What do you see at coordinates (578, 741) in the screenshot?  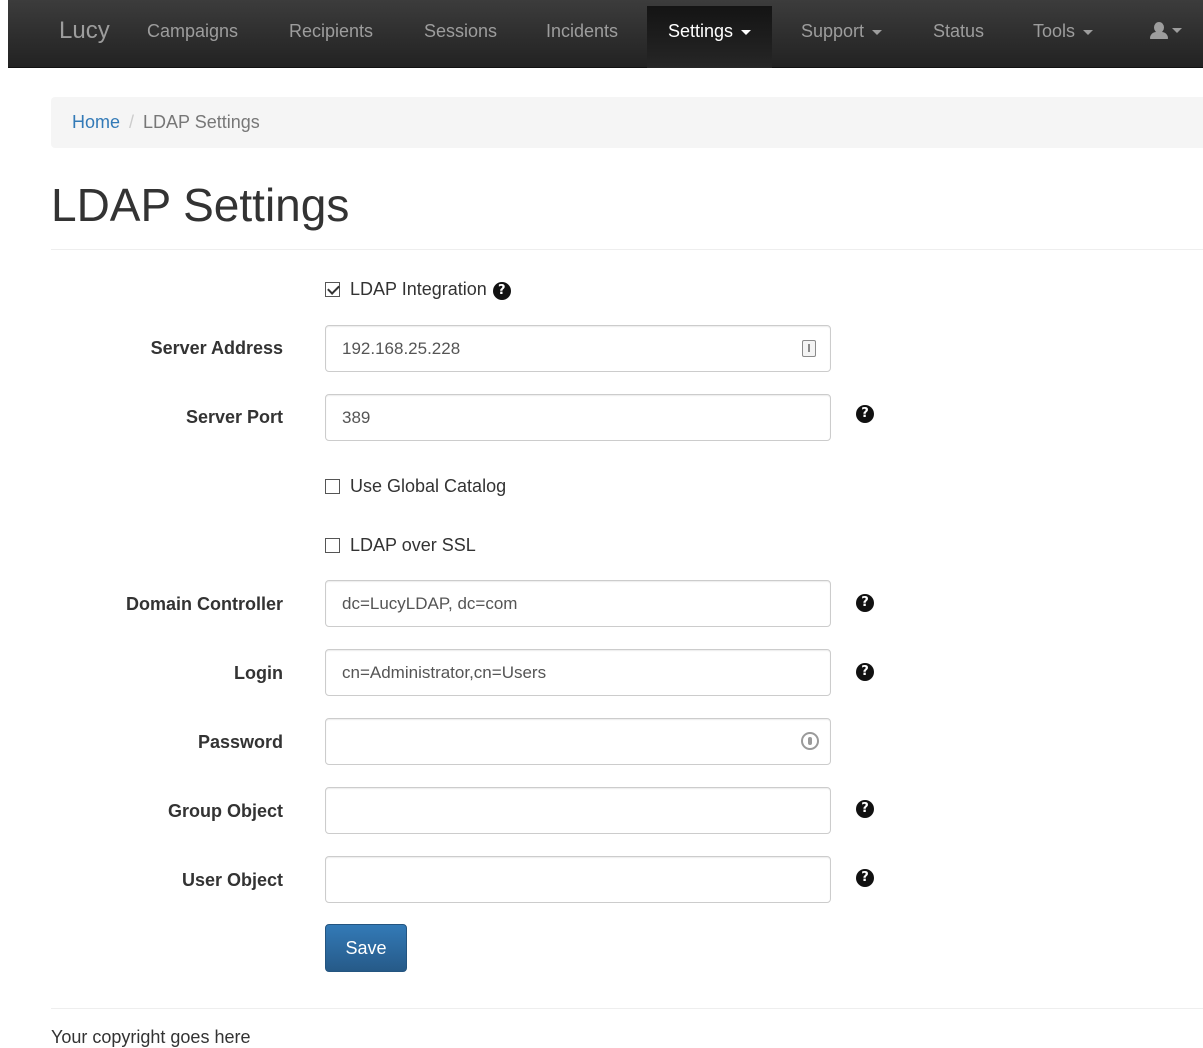 I see `password-input` at bounding box center [578, 741].